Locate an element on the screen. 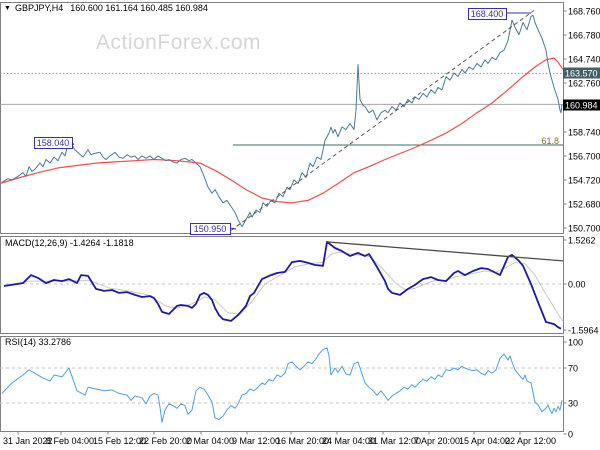 Image resolution: width=600 pixels, height=450 pixels. y-axis-badge-label: 163.570 is located at coordinates (581, 74).